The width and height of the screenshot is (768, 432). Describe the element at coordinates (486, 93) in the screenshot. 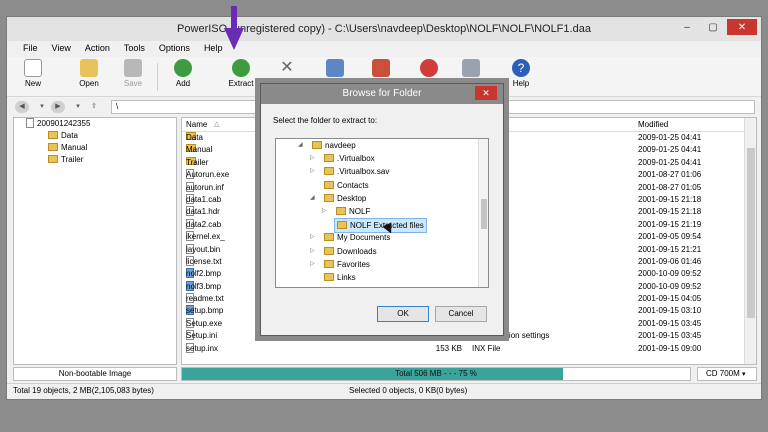

I see `dialog-close-button: ✕` at that location.